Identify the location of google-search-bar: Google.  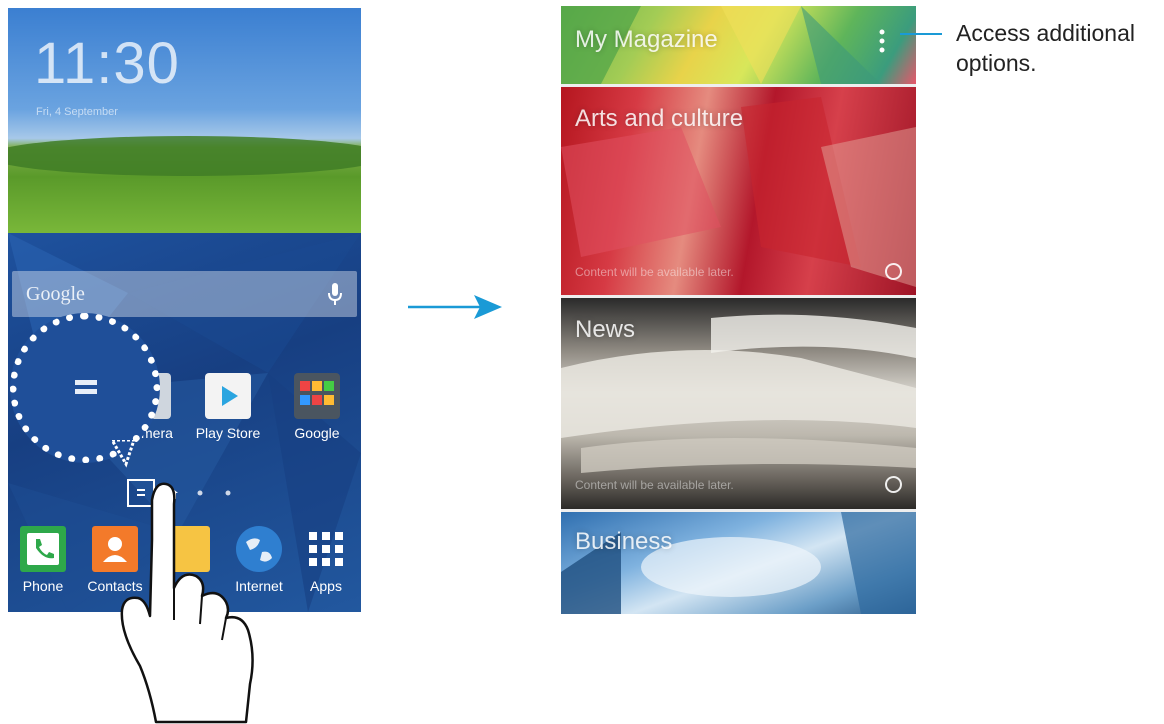
(184, 294).